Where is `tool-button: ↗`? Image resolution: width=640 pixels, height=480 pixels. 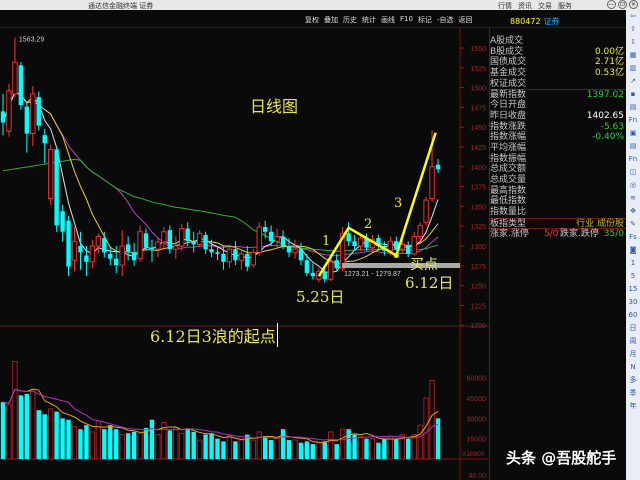
tool-button: ↗ is located at coordinates (633, 81).